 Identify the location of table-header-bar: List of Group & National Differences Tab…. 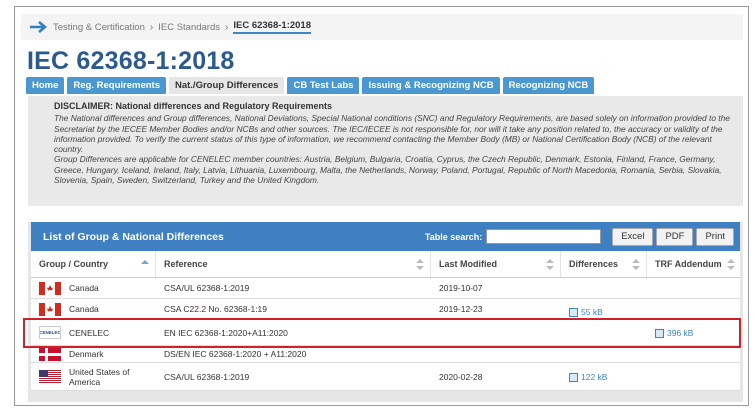
(385, 236).